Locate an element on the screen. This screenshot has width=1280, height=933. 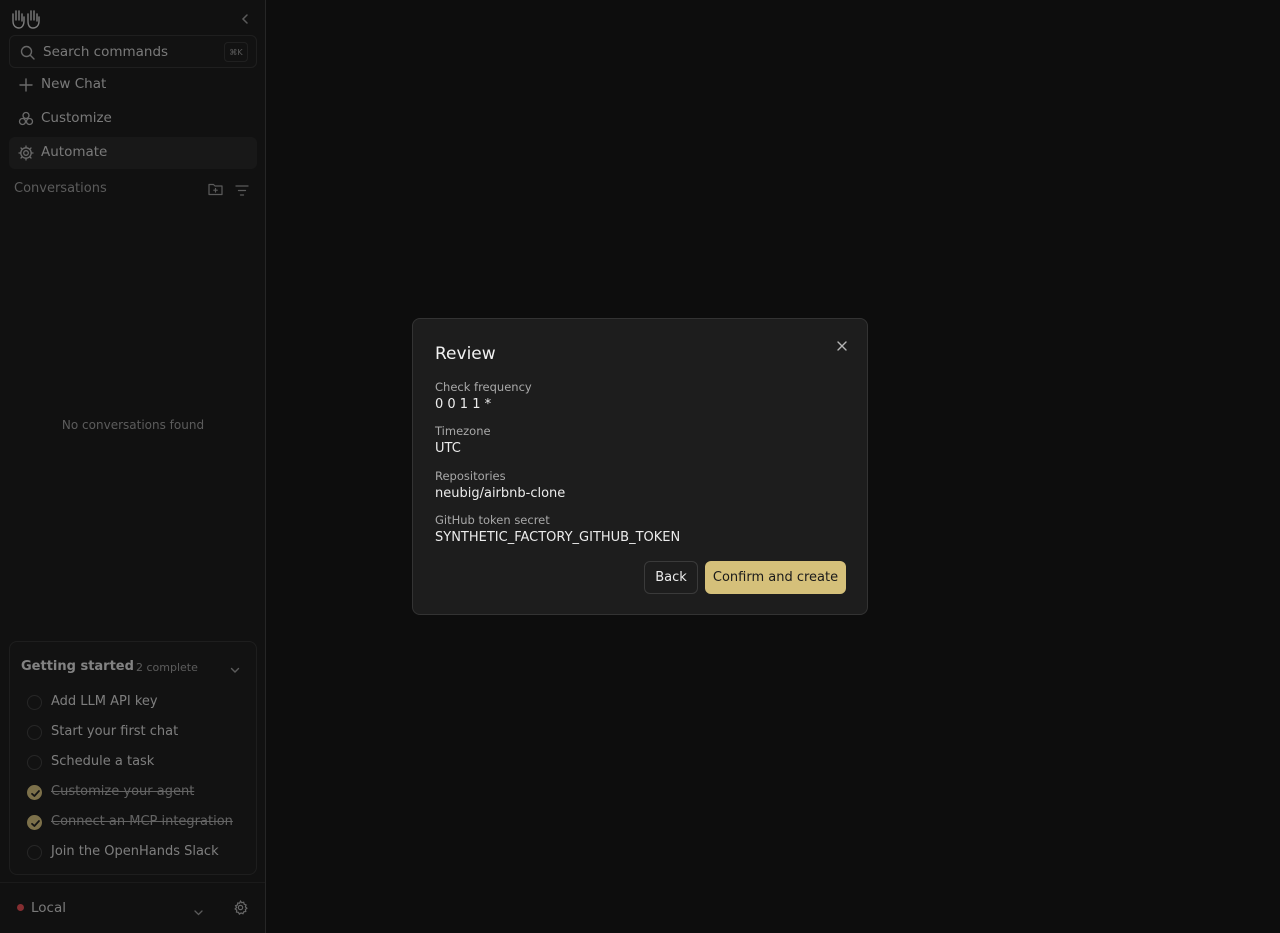
github-token-secret-value: SYNTHETIC_FACTORY_GITHUB_TOKEN is located at coordinates (558, 537).